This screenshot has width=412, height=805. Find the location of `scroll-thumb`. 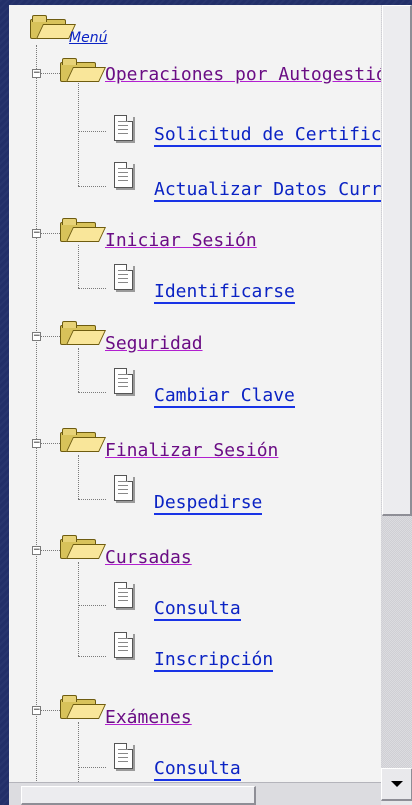

scroll-thumb is located at coordinates (397, 260).